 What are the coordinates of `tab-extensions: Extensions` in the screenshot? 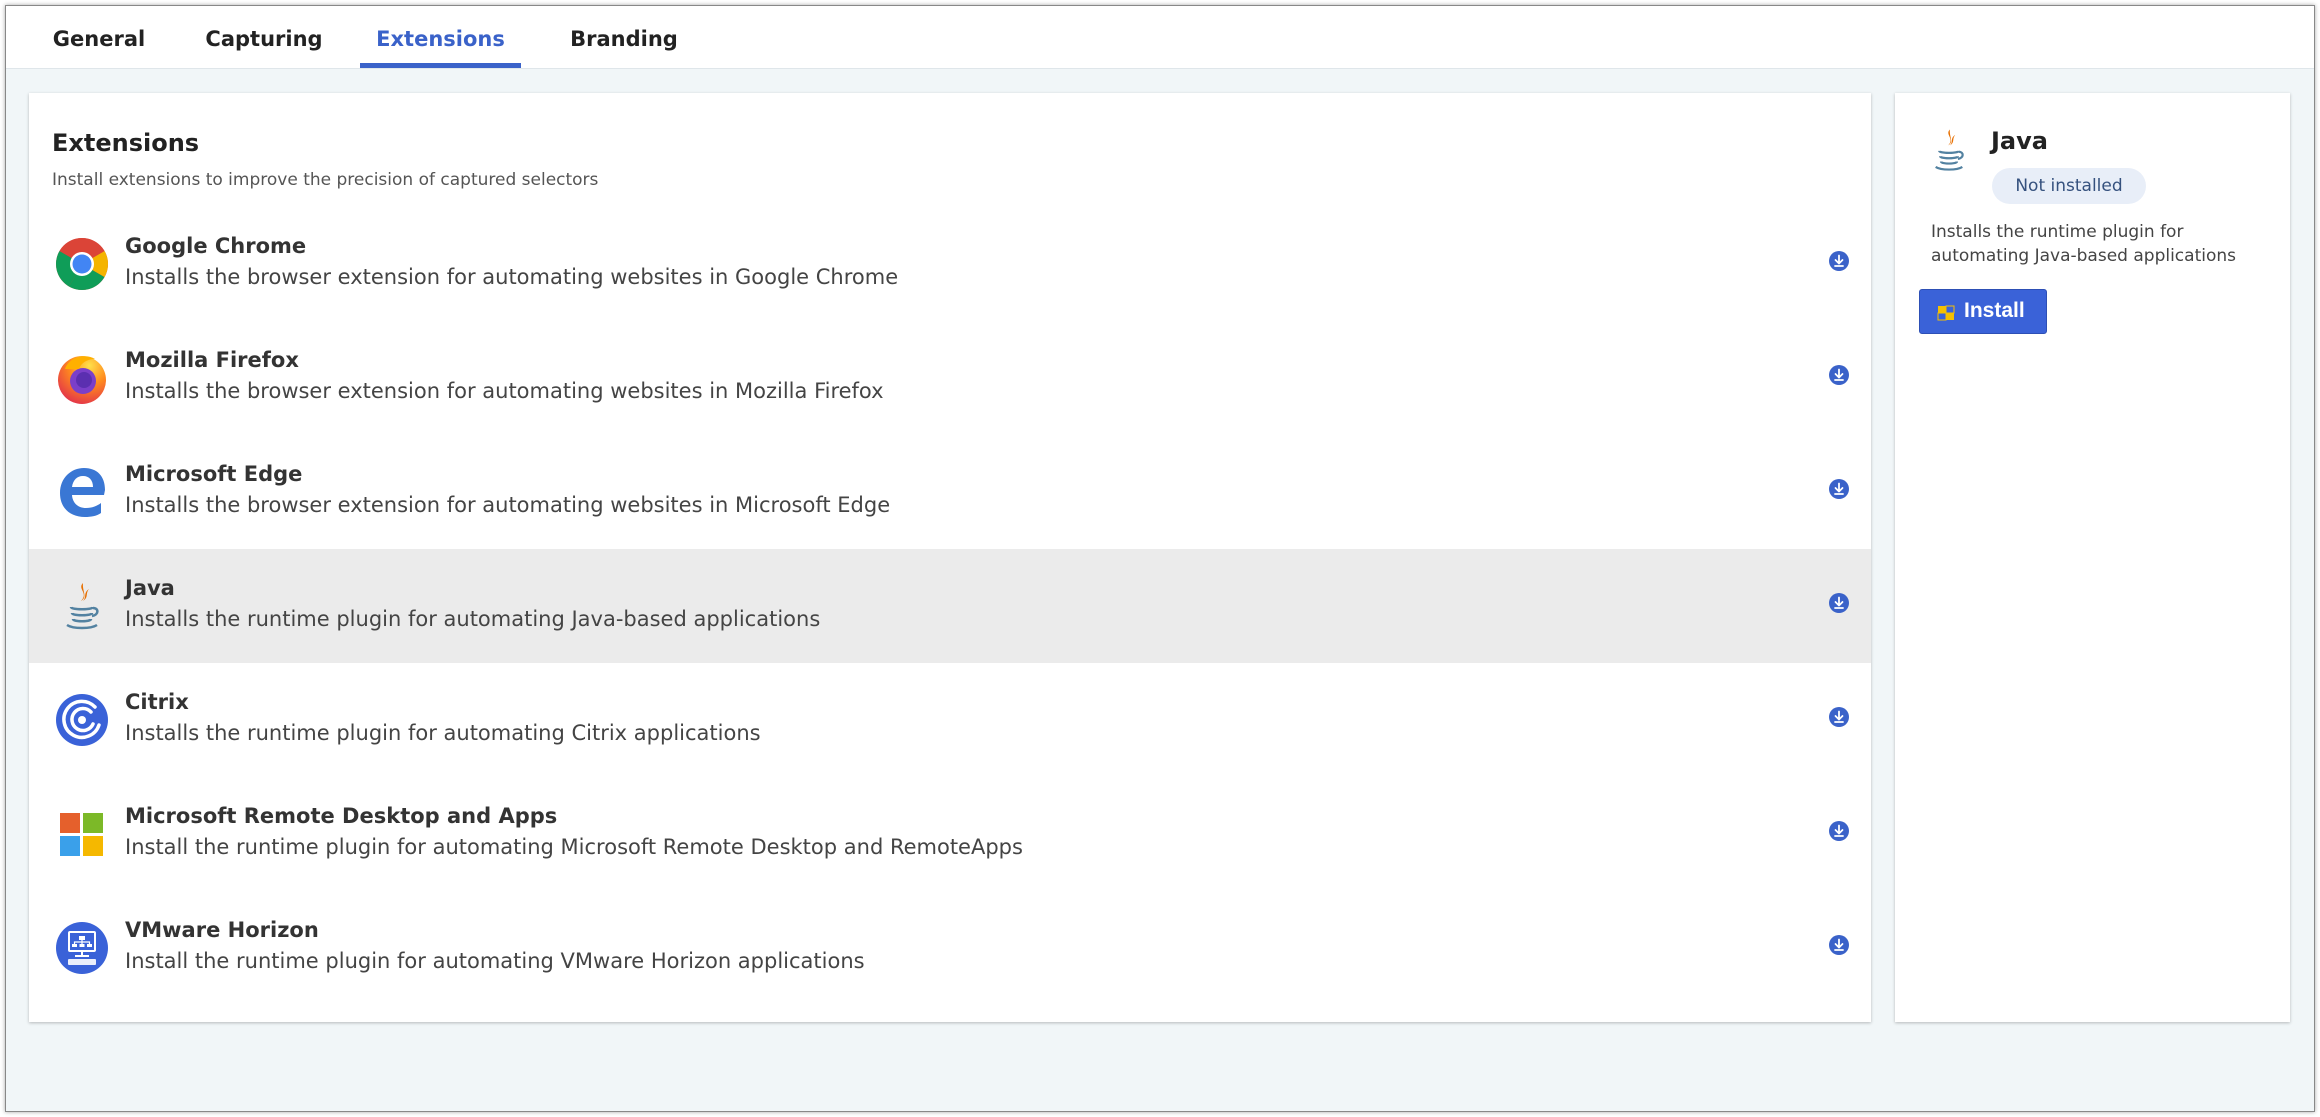 It's located at (440, 37).